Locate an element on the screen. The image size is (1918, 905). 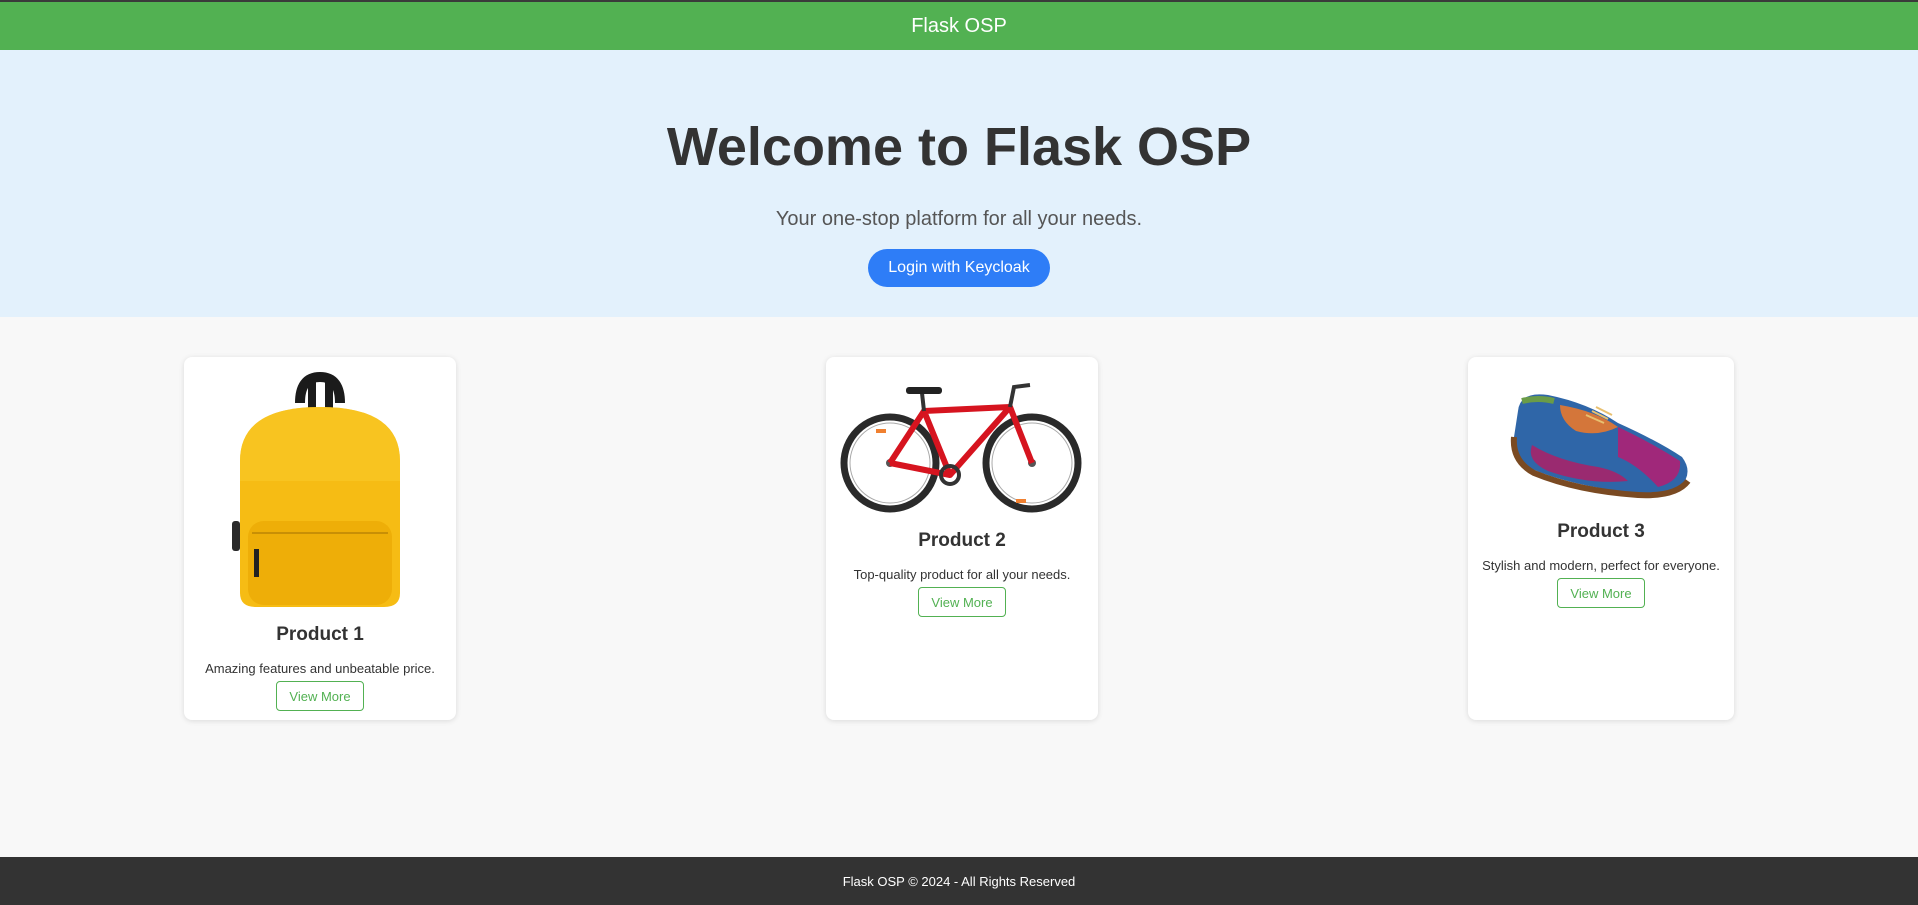
product-name: Product 3 is located at coordinates (1601, 531).